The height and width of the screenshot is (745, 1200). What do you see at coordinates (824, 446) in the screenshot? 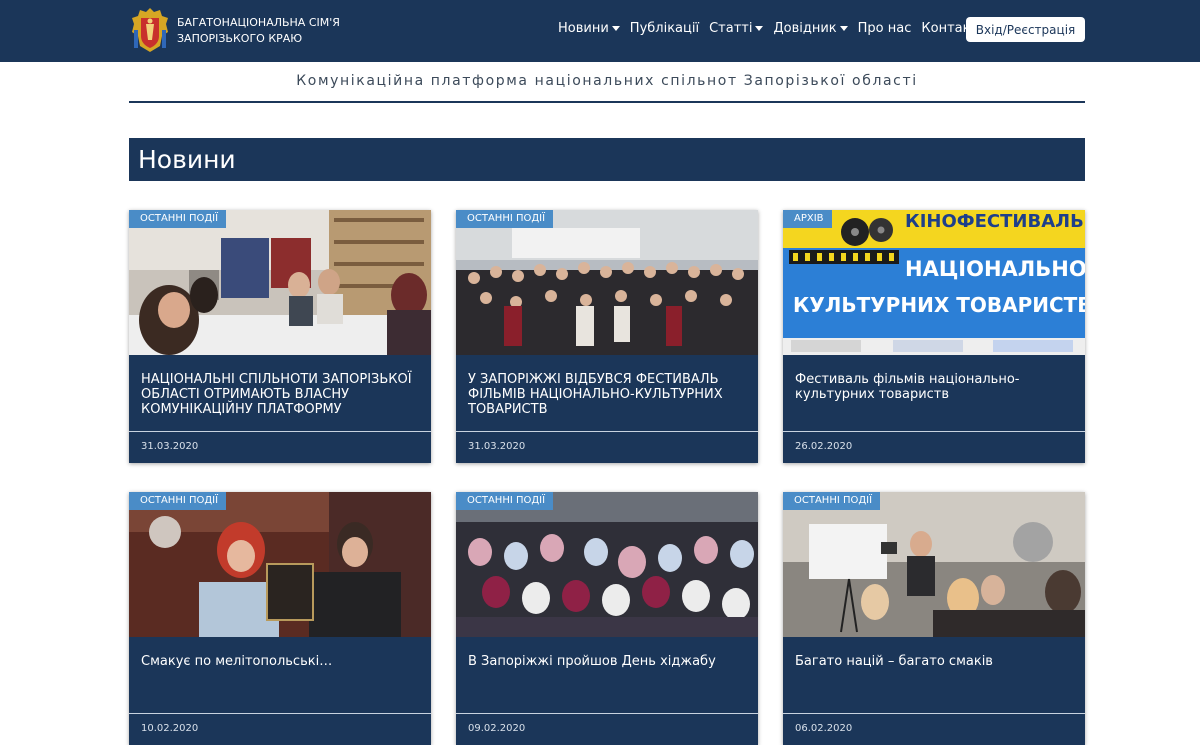
I see `news-card-date: 26.02.2020` at bounding box center [824, 446].